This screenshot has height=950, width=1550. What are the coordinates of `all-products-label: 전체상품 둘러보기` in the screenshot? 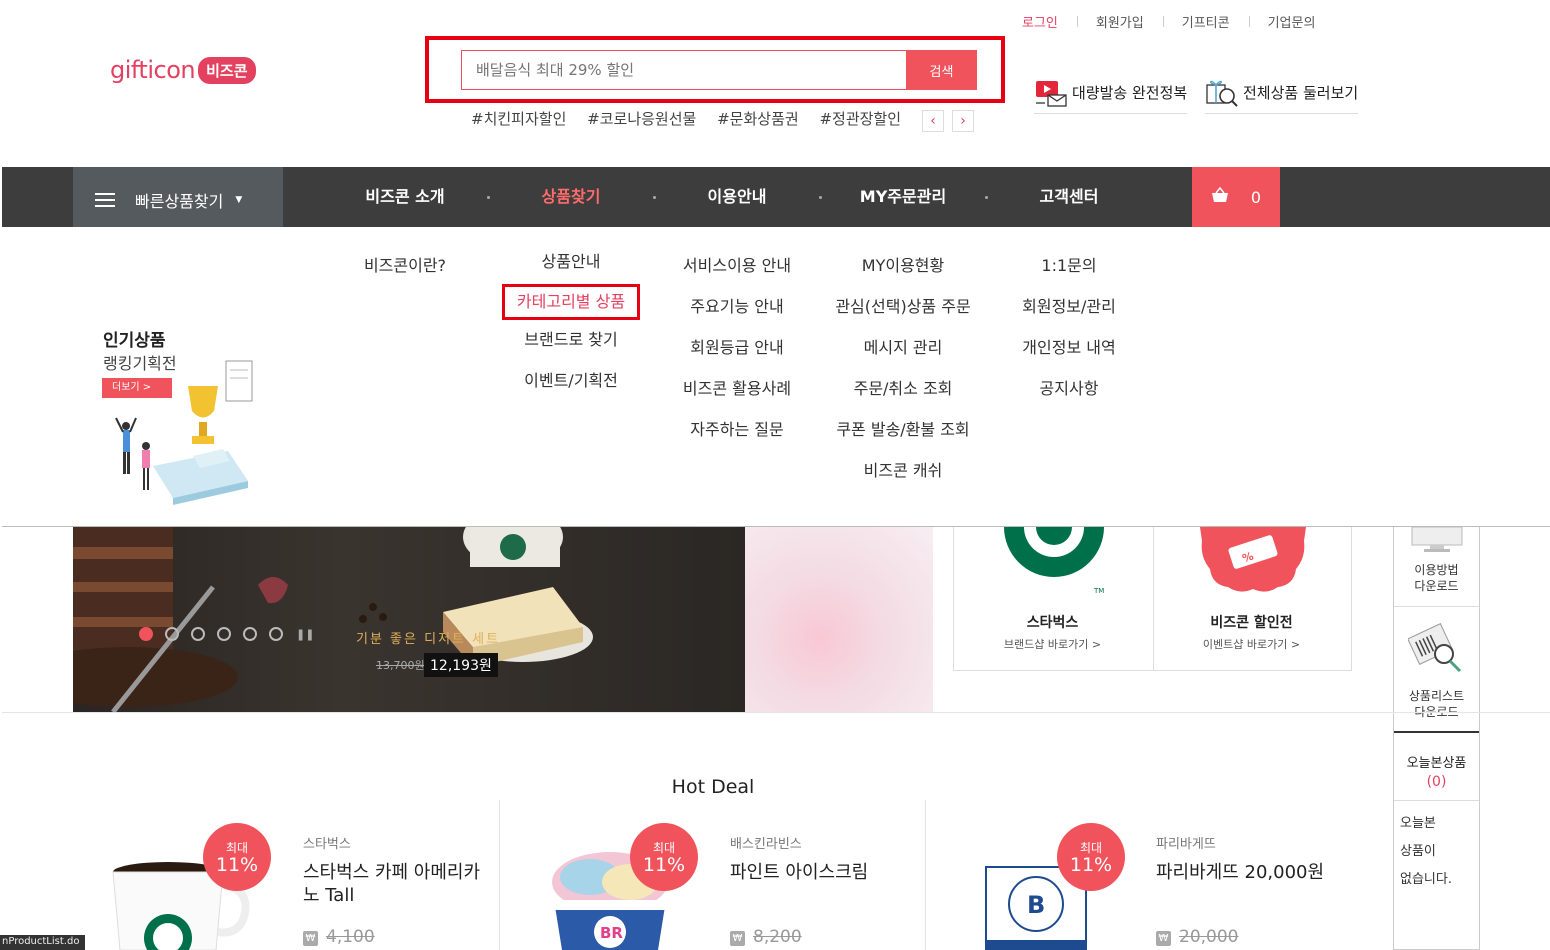 It's located at (1301, 92).